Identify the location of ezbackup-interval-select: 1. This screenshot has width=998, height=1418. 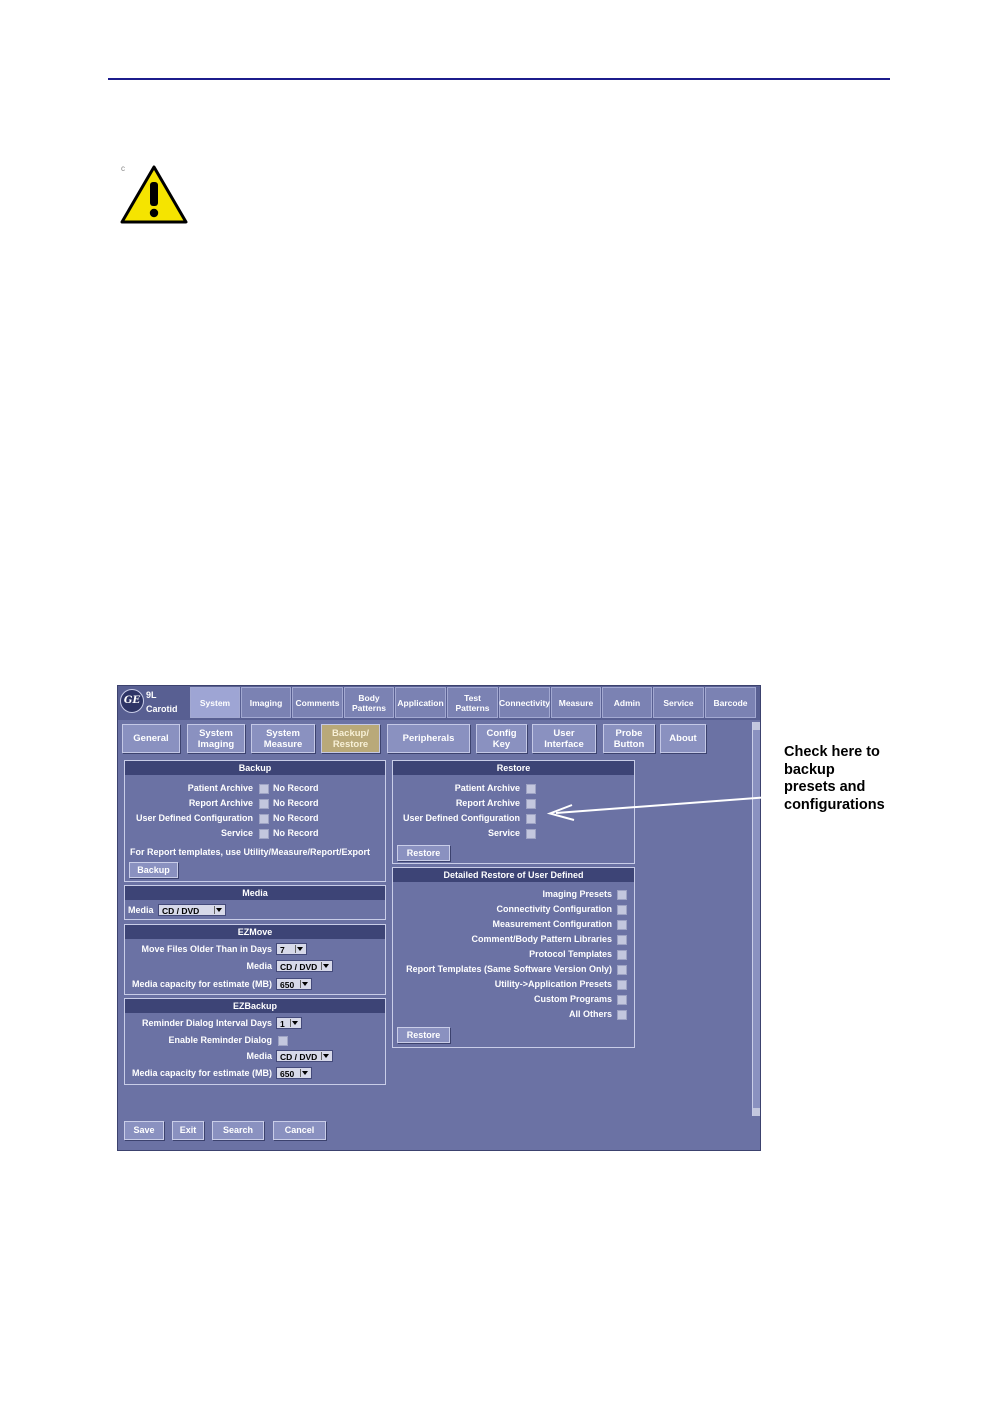
(289, 1023).